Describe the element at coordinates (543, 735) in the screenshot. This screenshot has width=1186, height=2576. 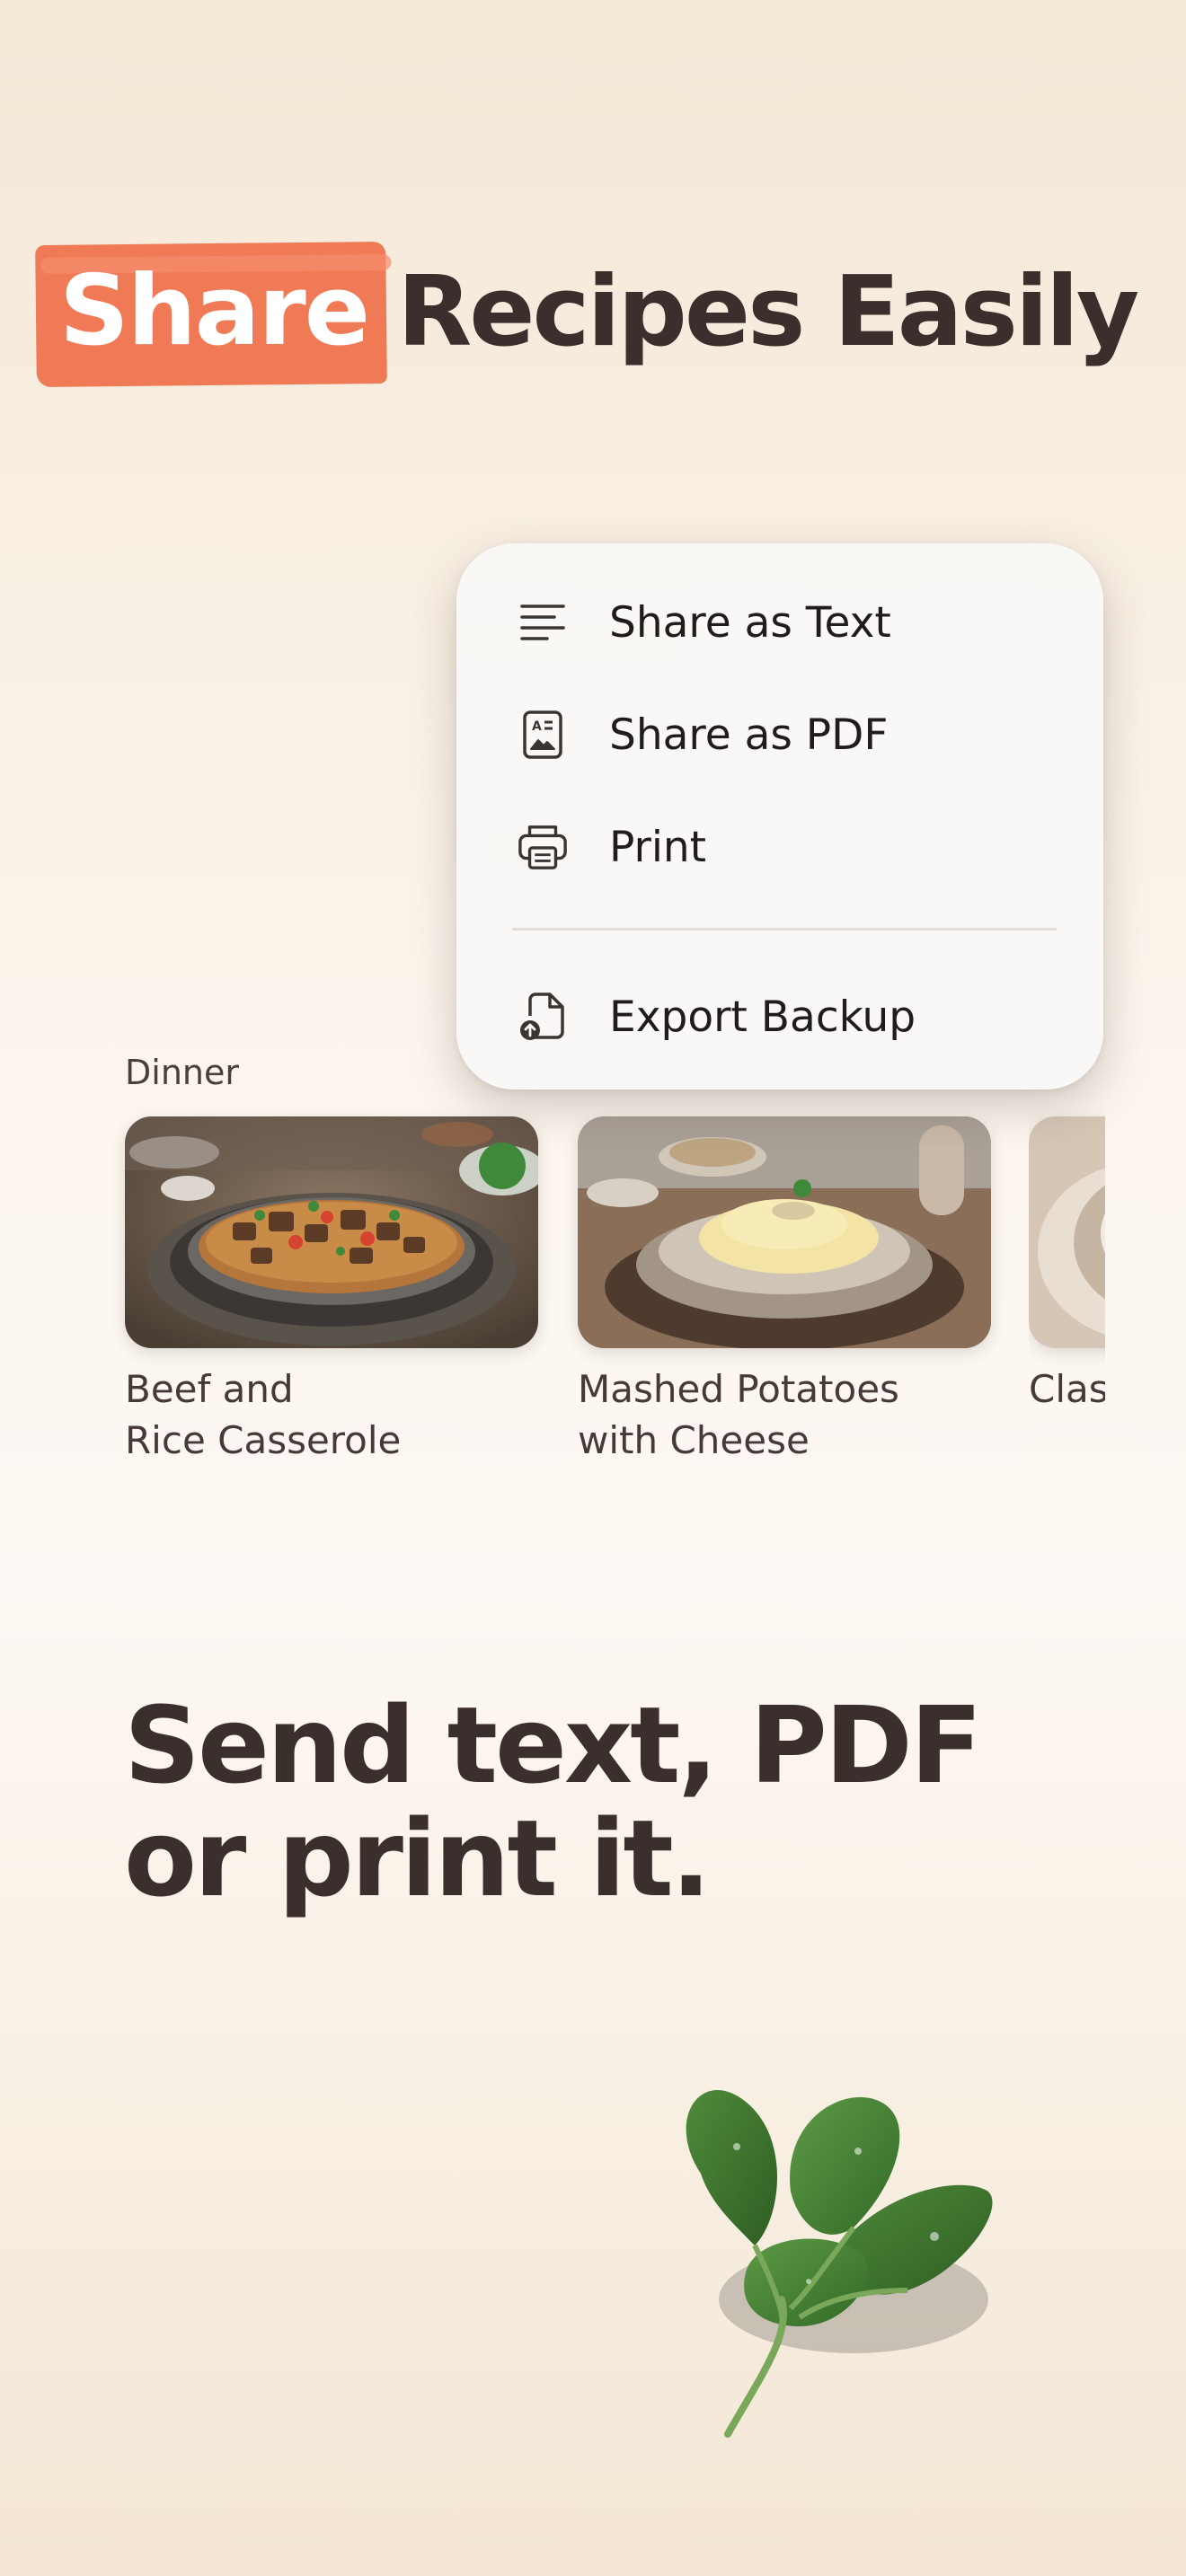
I see `pdf-document-icon: A` at that location.